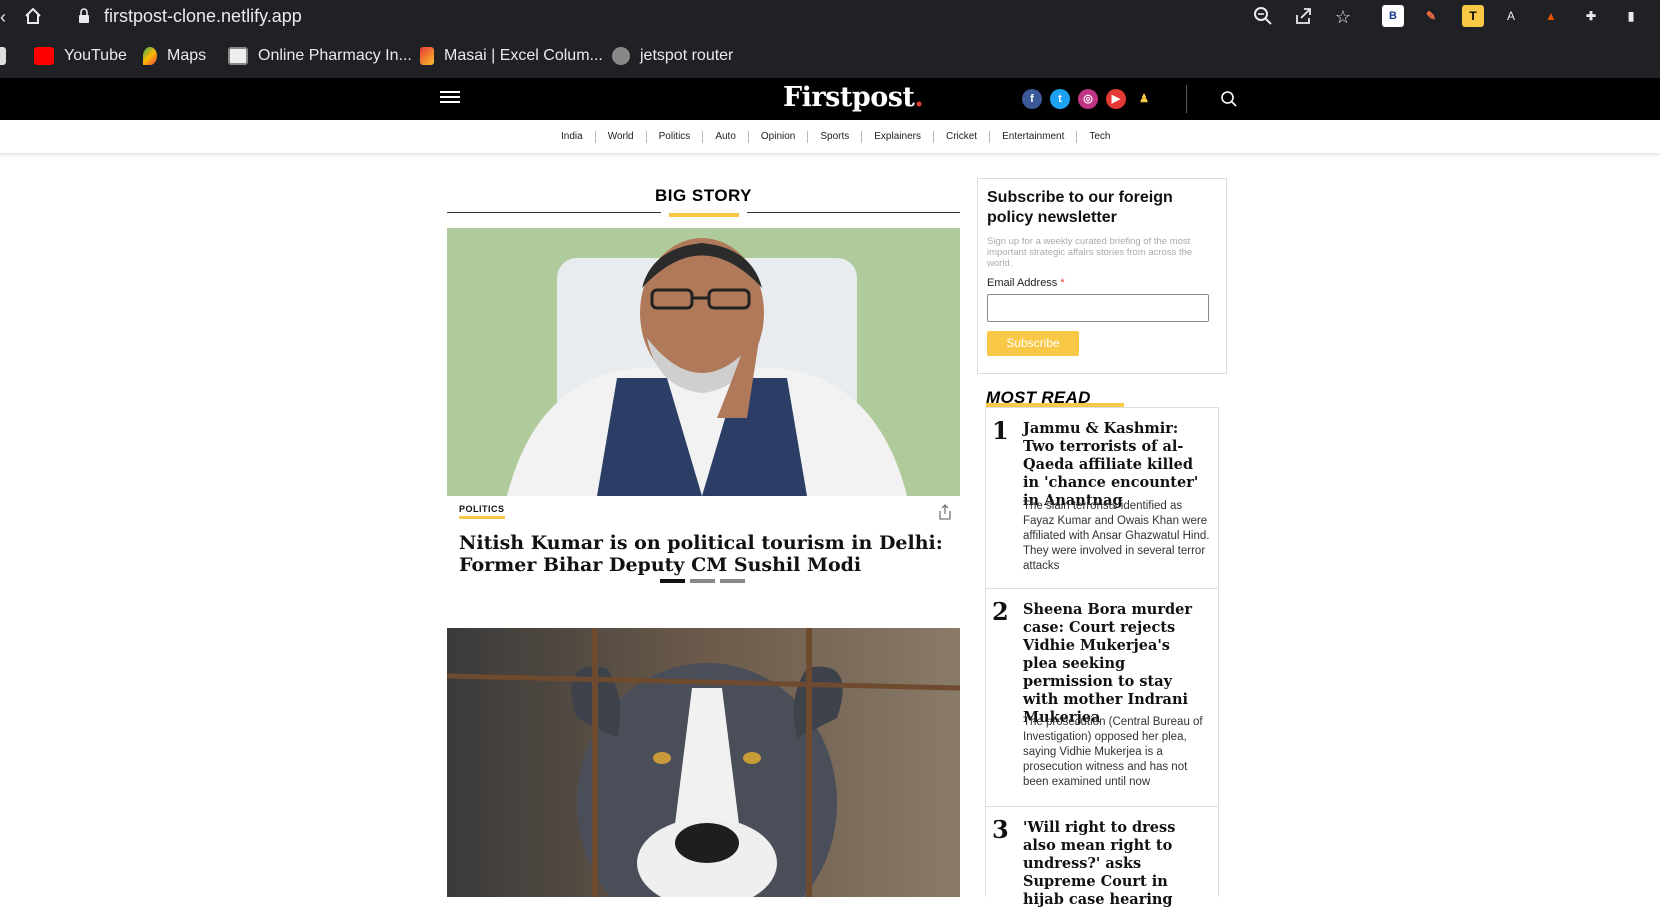 Image resolution: width=1660 pixels, height=909 pixels. Describe the element at coordinates (1038, 397) in the screenshot. I see `most-read-title: MOST READ` at that location.